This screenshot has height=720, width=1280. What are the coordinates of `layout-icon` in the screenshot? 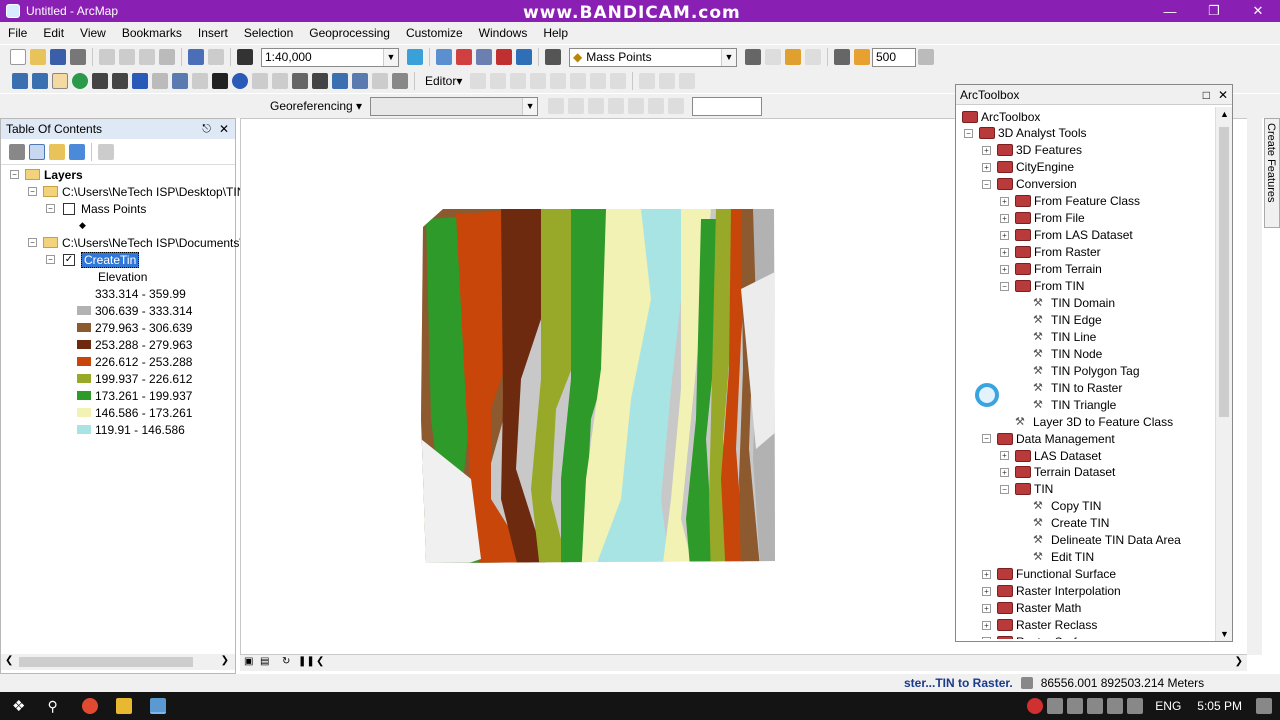 It's located at (647, 81).